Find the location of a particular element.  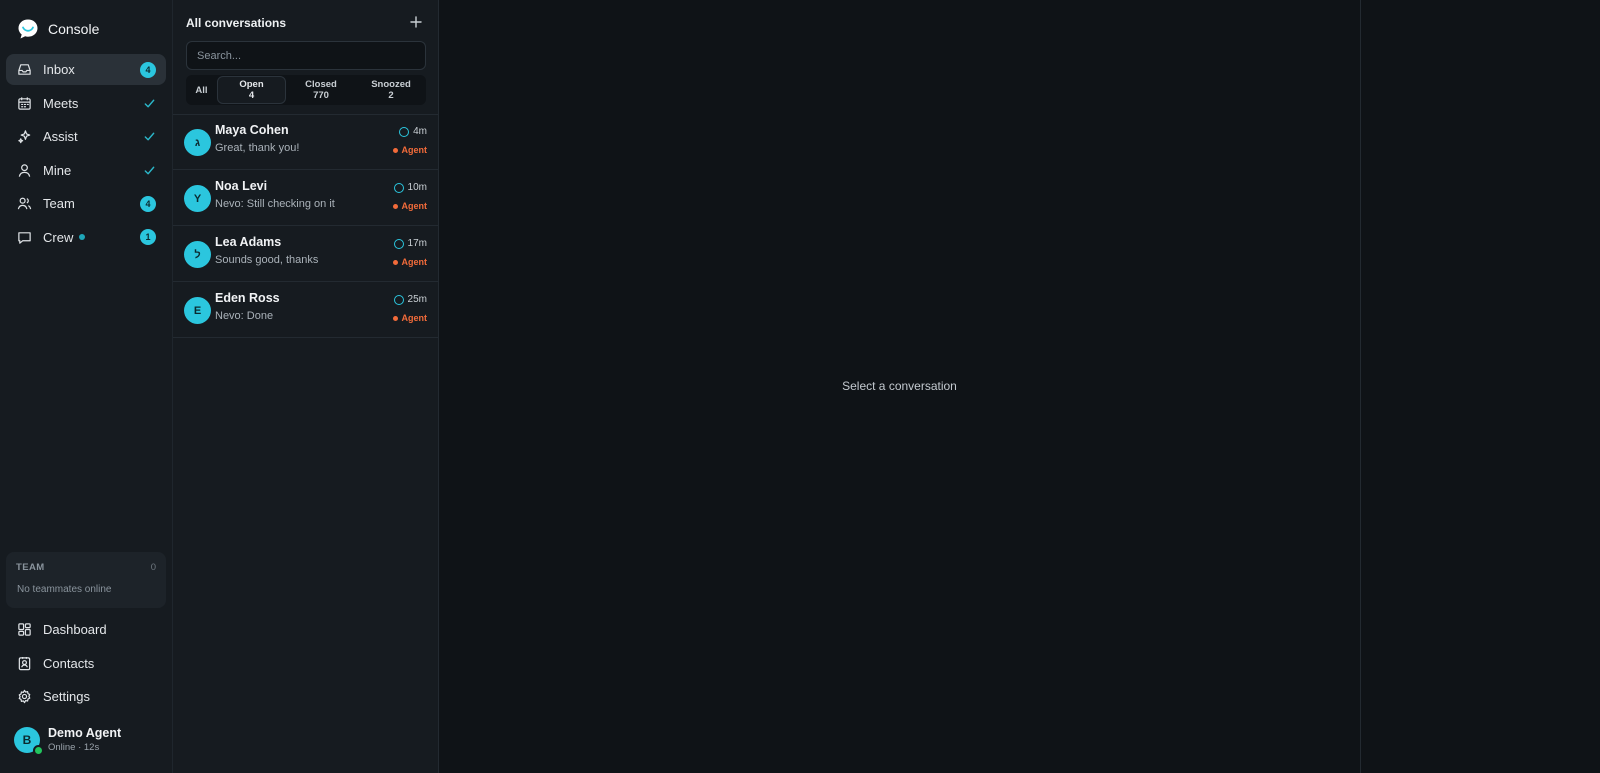

tab-count: 4 is located at coordinates (251, 95).